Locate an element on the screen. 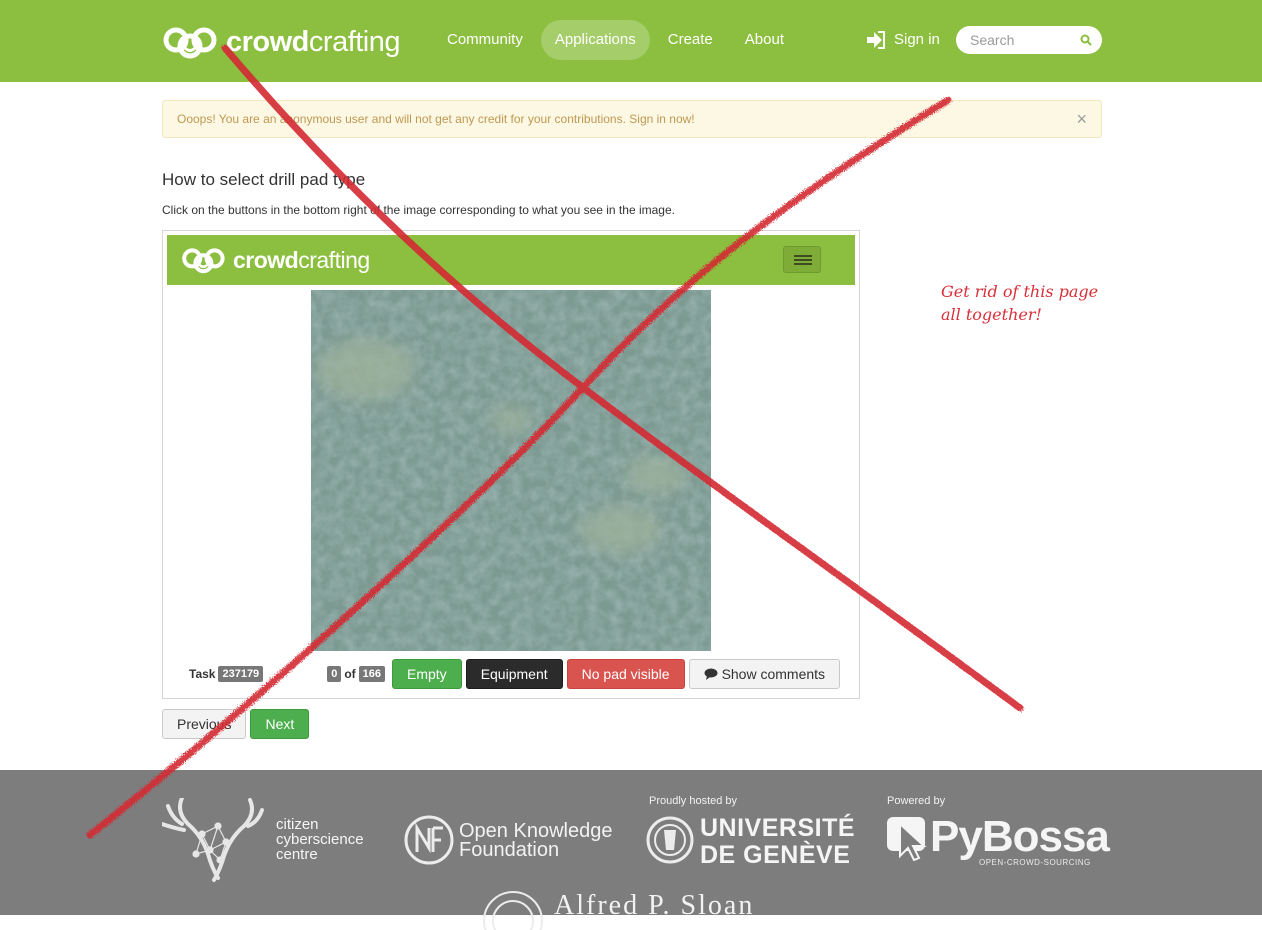  task-title: How to select drill pad type is located at coordinates (264, 179).